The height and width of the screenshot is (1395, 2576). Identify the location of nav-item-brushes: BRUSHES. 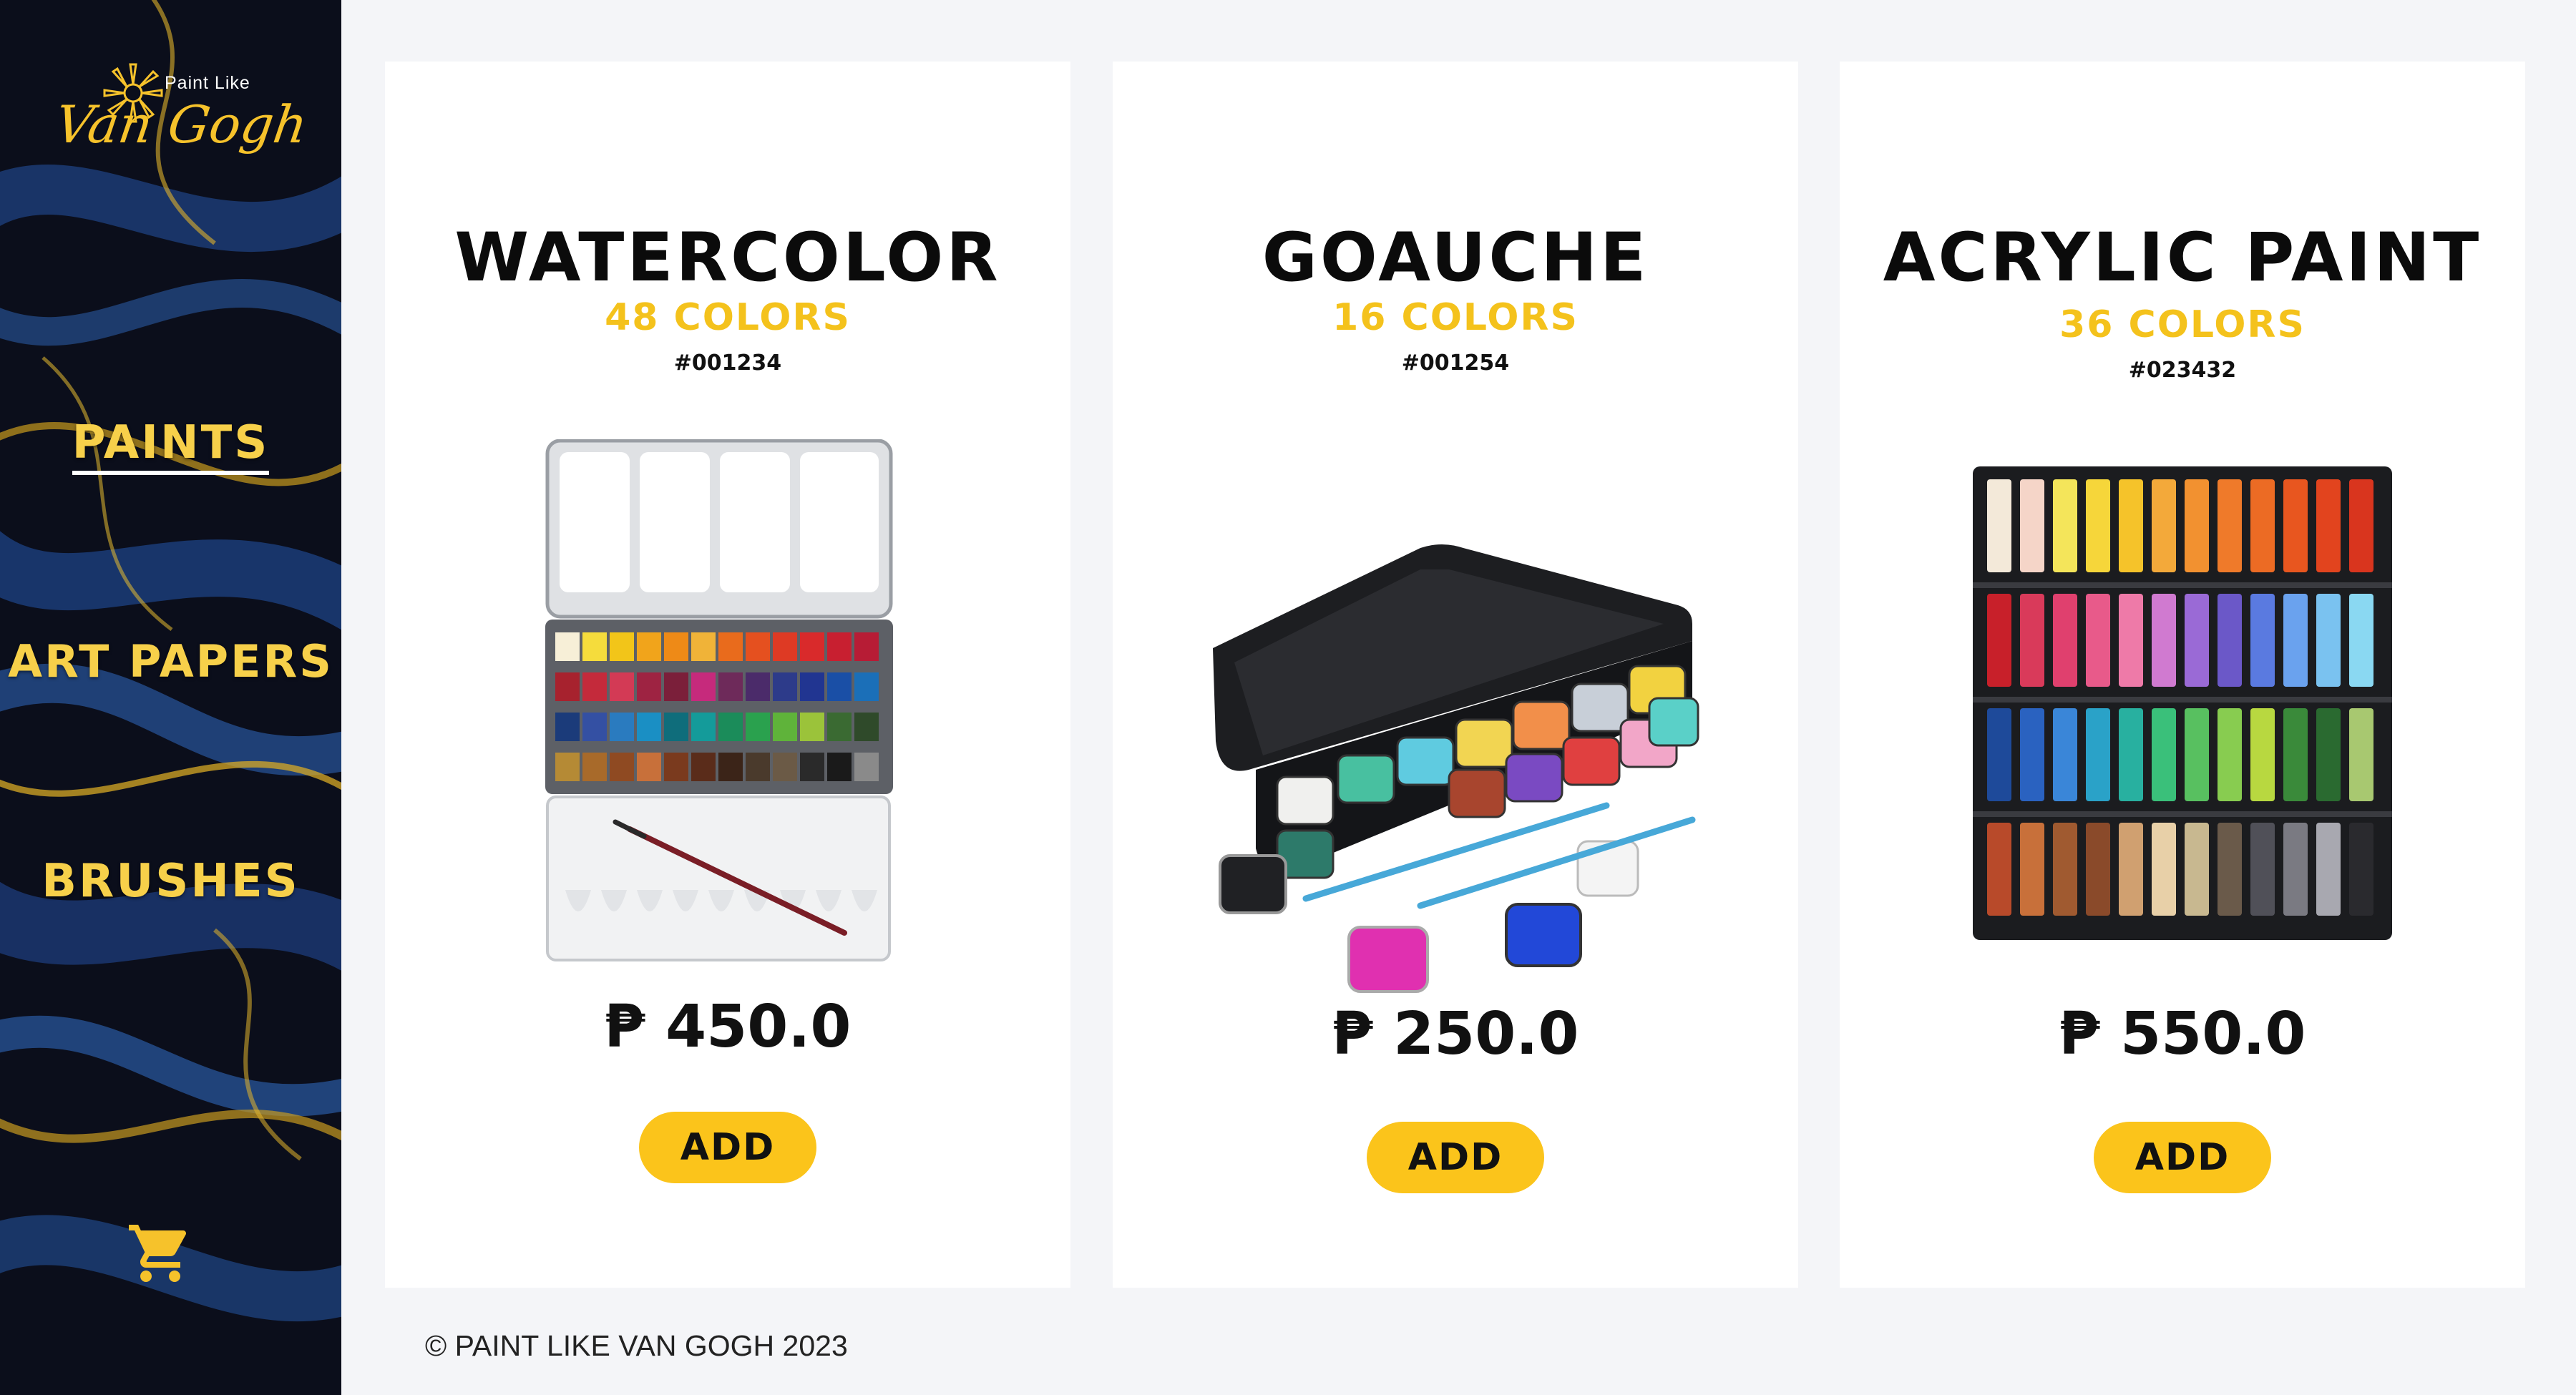
(170, 881).